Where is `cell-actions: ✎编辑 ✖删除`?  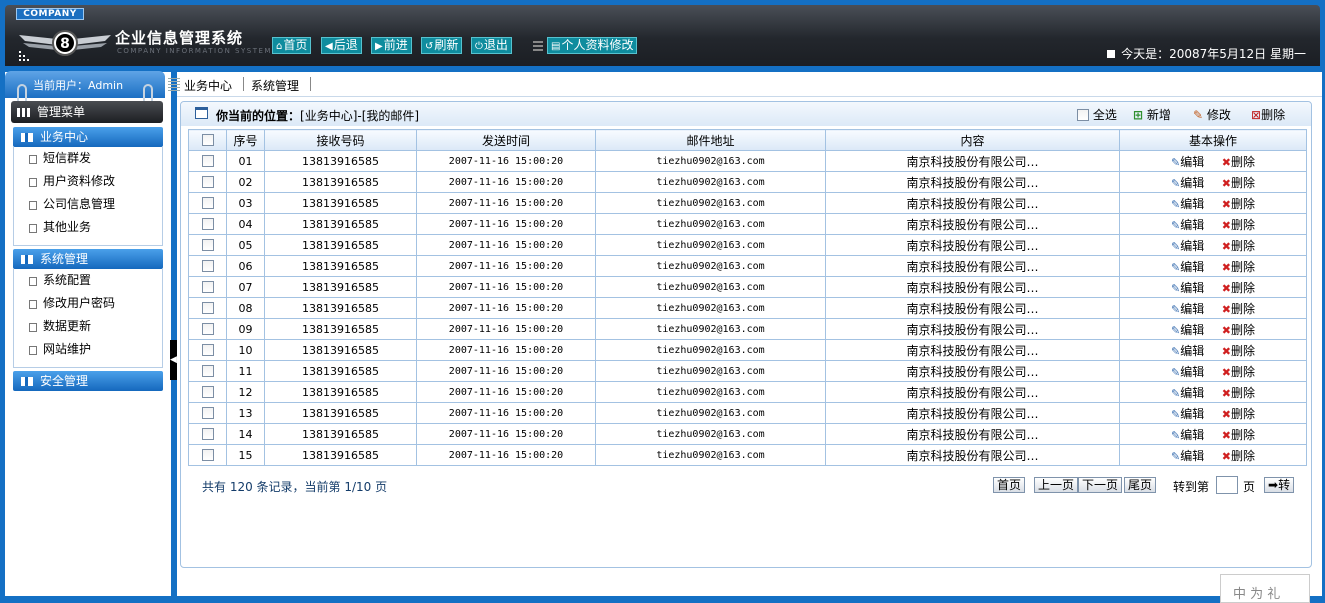
cell-actions: ✎编辑 ✖删除 is located at coordinates (1213, 287).